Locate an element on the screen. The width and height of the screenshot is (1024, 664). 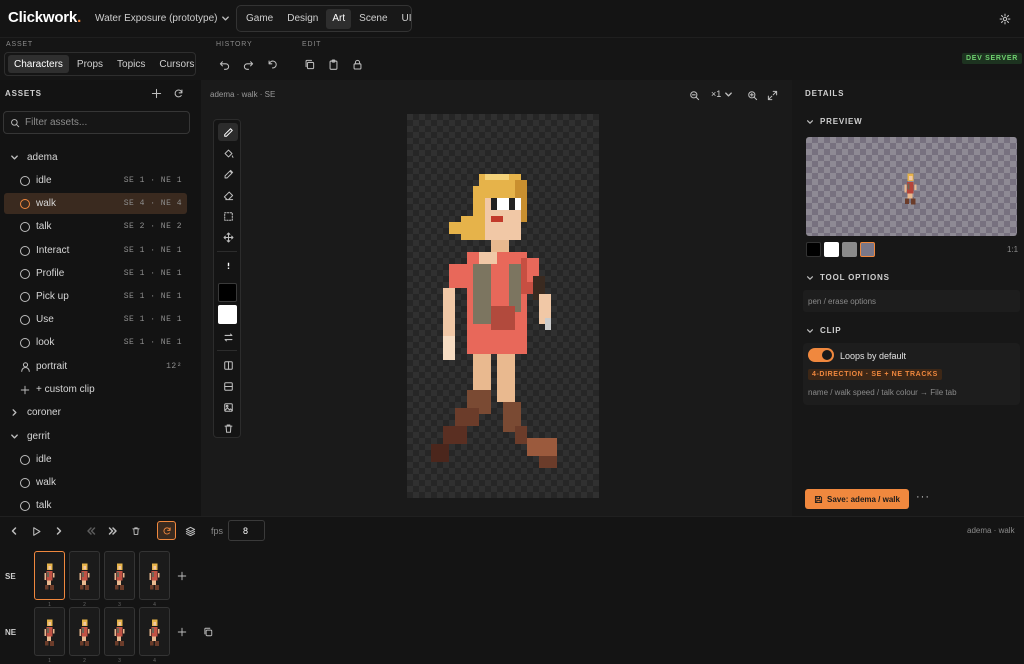
image-icon is located at coordinates (228, 407).